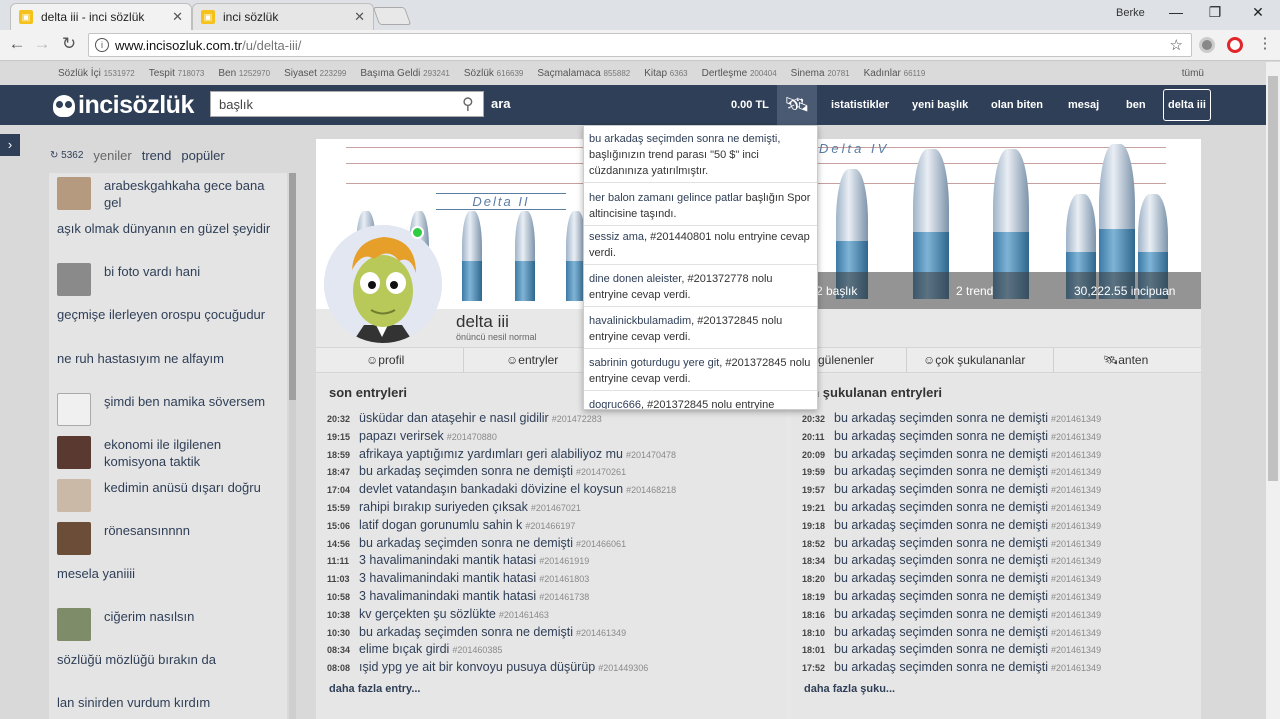 This screenshot has height=719, width=1280. I want to click on page-scrollbar, so click(1273, 390).